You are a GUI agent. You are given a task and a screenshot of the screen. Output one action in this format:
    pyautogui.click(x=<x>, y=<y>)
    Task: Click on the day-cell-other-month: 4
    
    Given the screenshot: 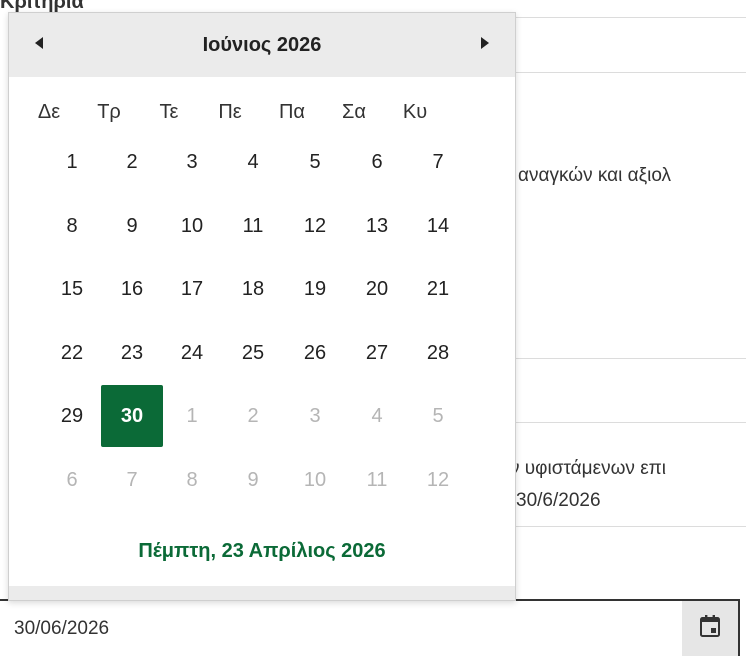 What is the action you would take?
    pyautogui.click(x=377, y=416)
    